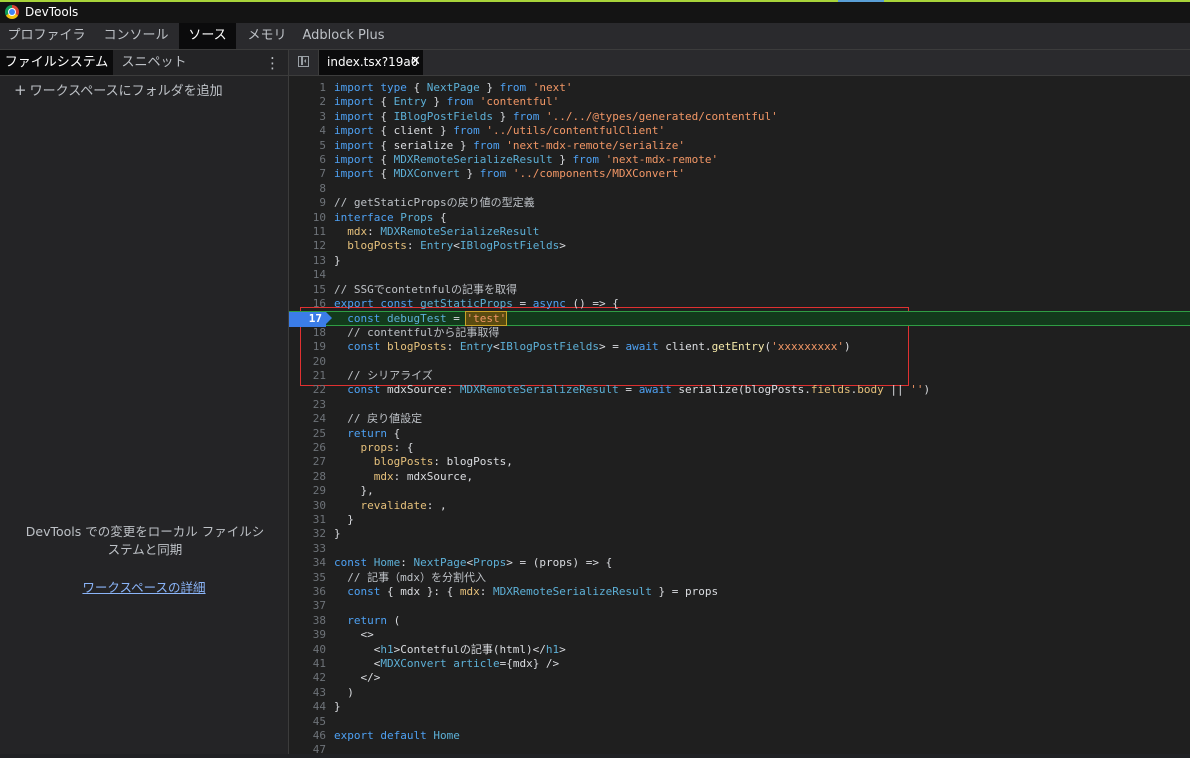 The image size is (1190, 758). What do you see at coordinates (307, 722) in the screenshot?
I see `line-number: 45` at bounding box center [307, 722].